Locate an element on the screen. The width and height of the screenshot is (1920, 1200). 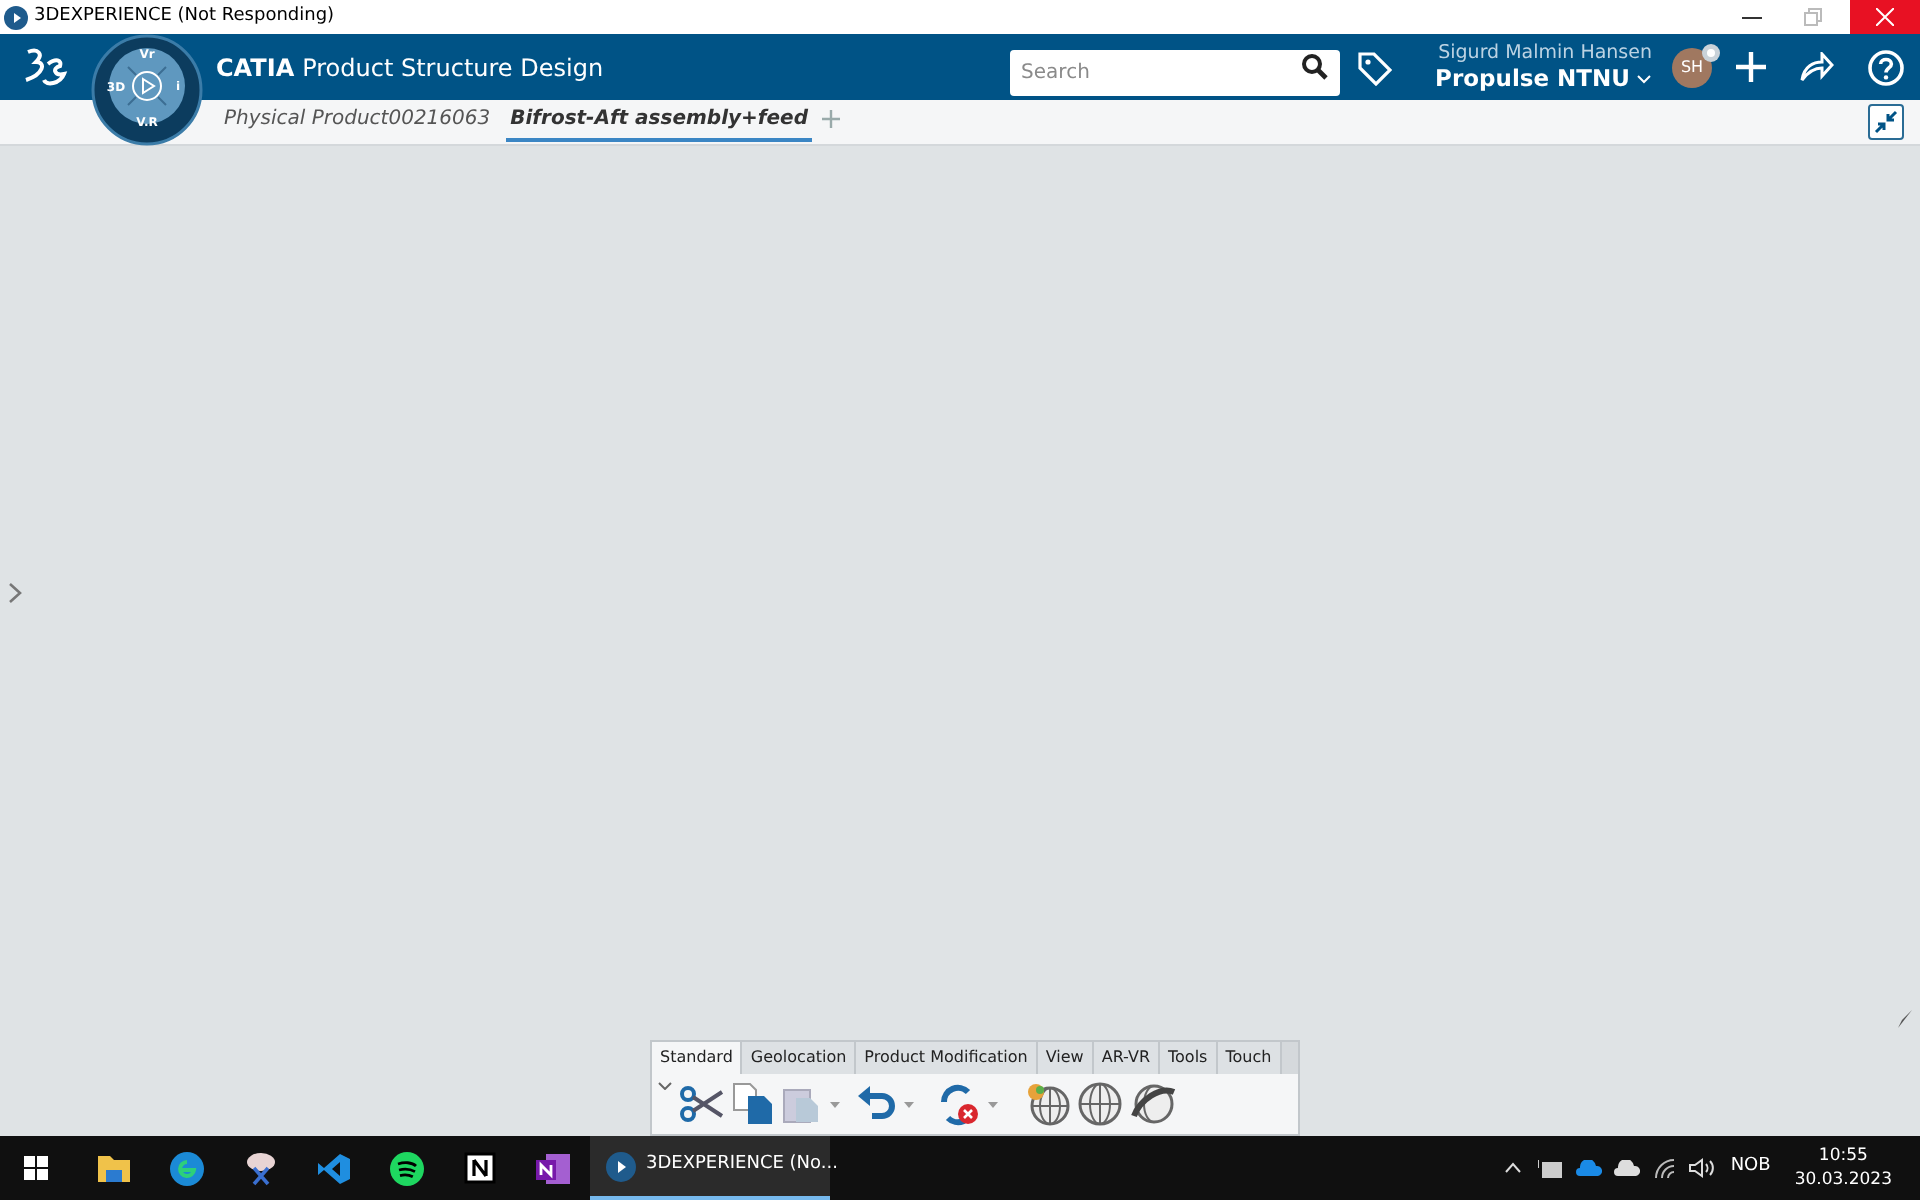
toolbar-tab: Product Modification is located at coordinates (947, 1058).